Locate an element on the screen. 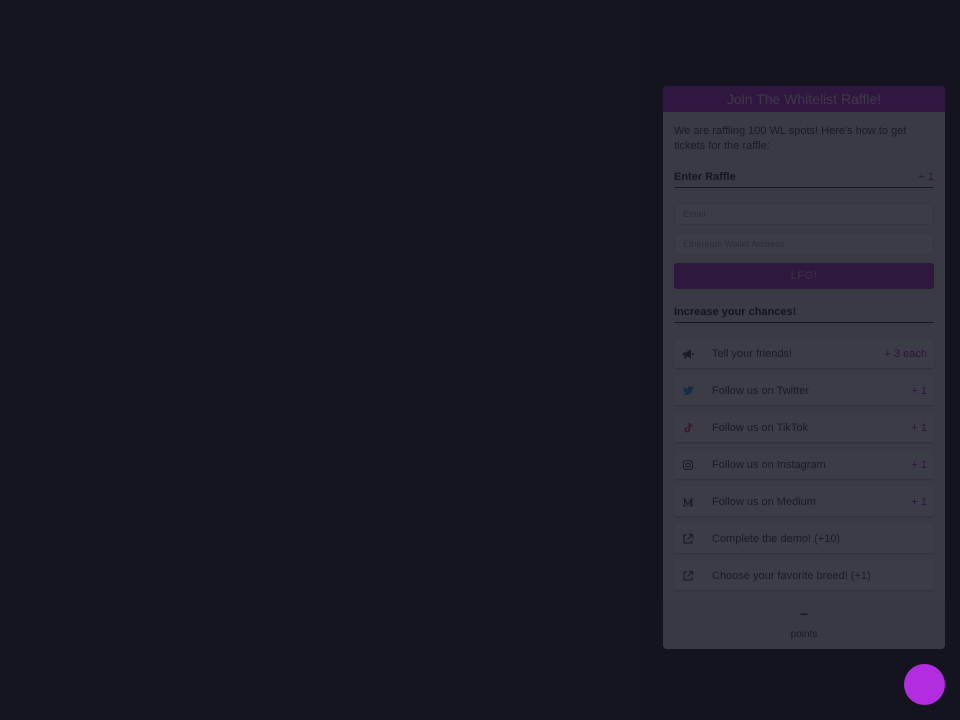  enter-raffle-points: + 1 is located at coordinates (926, 177).